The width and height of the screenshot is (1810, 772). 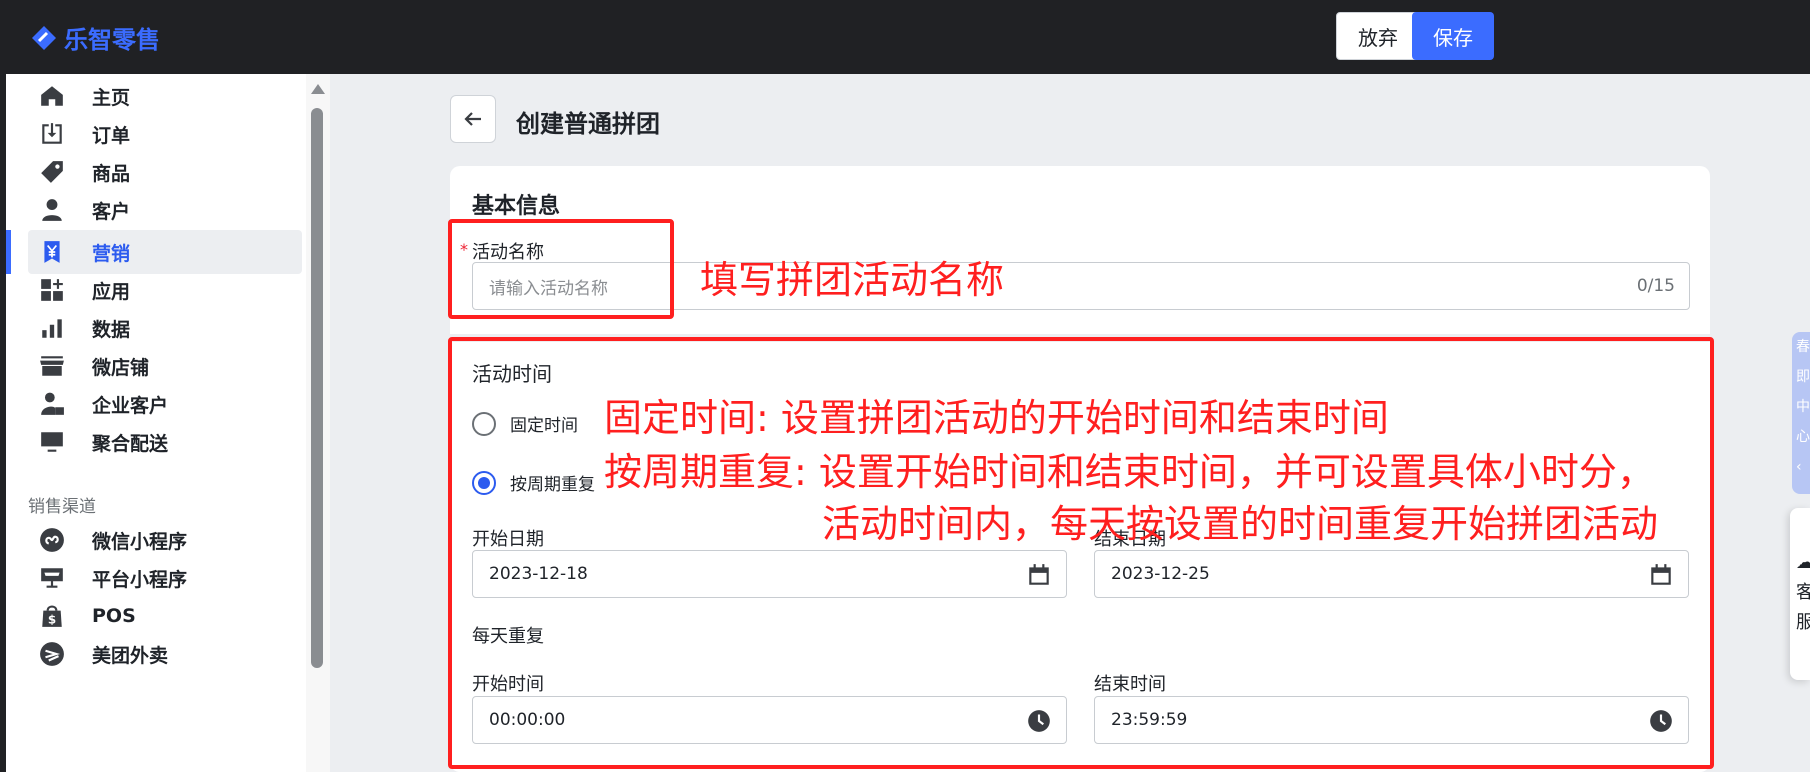 I want to click on float-tab-char: 中, so click(x=1803, y=407).